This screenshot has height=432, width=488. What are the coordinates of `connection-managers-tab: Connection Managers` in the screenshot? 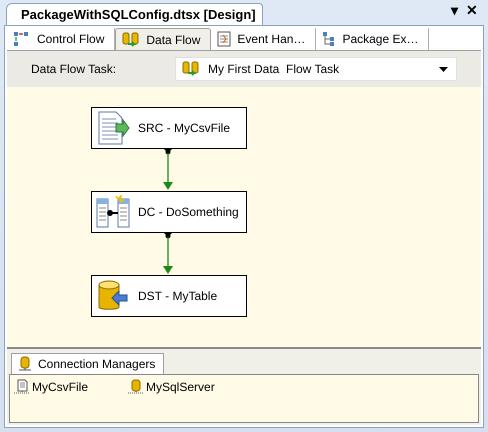 It's located at (87, 363).